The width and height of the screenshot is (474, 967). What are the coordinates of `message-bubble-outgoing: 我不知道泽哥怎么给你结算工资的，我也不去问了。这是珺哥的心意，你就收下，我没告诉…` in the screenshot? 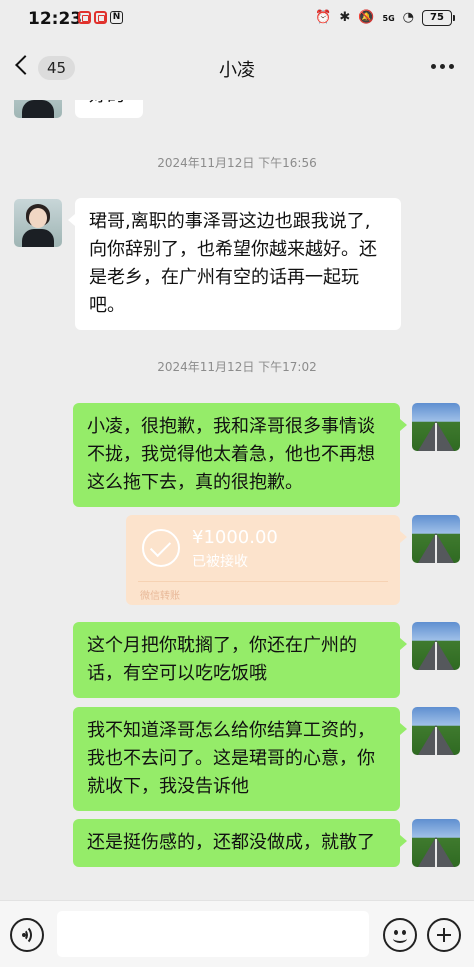 It's located at (240, 759).